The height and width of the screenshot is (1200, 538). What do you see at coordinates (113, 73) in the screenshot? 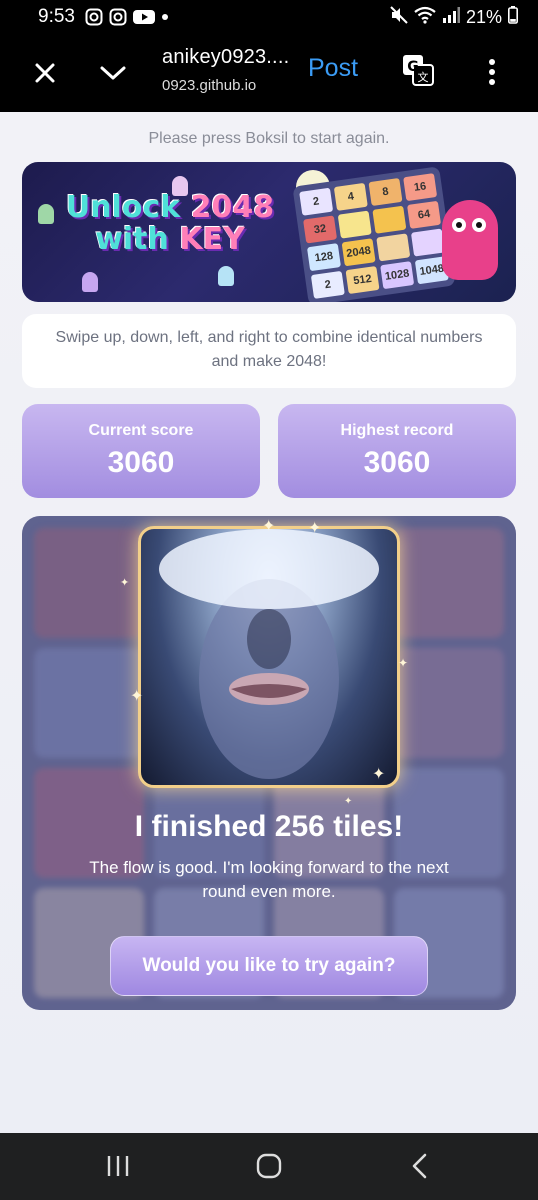
I see `chevron-down-icon` at bounding box center [113, 73].